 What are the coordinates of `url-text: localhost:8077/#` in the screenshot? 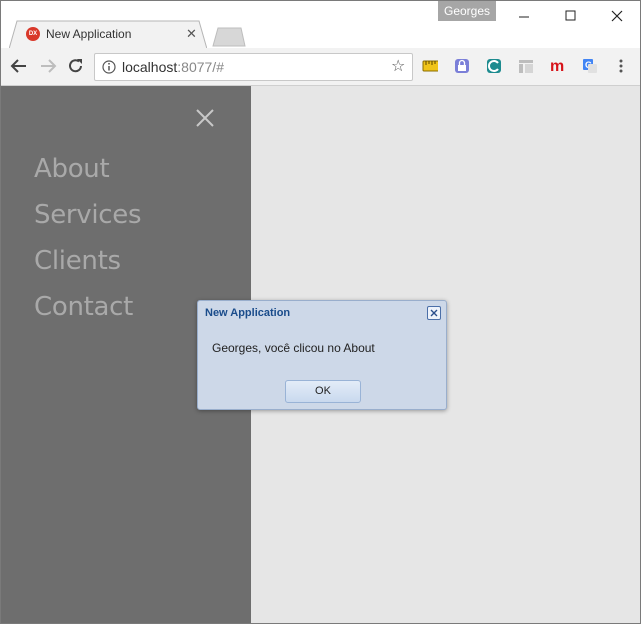 It's located at (173, 67).